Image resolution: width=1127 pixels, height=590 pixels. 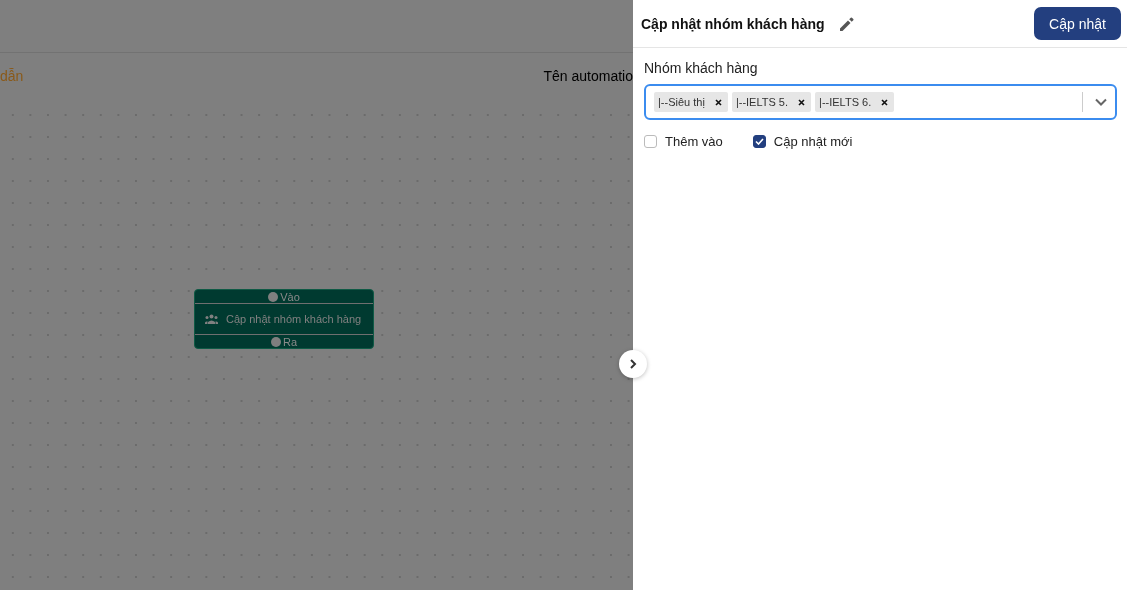 I want to click on checkbox-label: Cập nhật mới, so click(x=813, y=141).